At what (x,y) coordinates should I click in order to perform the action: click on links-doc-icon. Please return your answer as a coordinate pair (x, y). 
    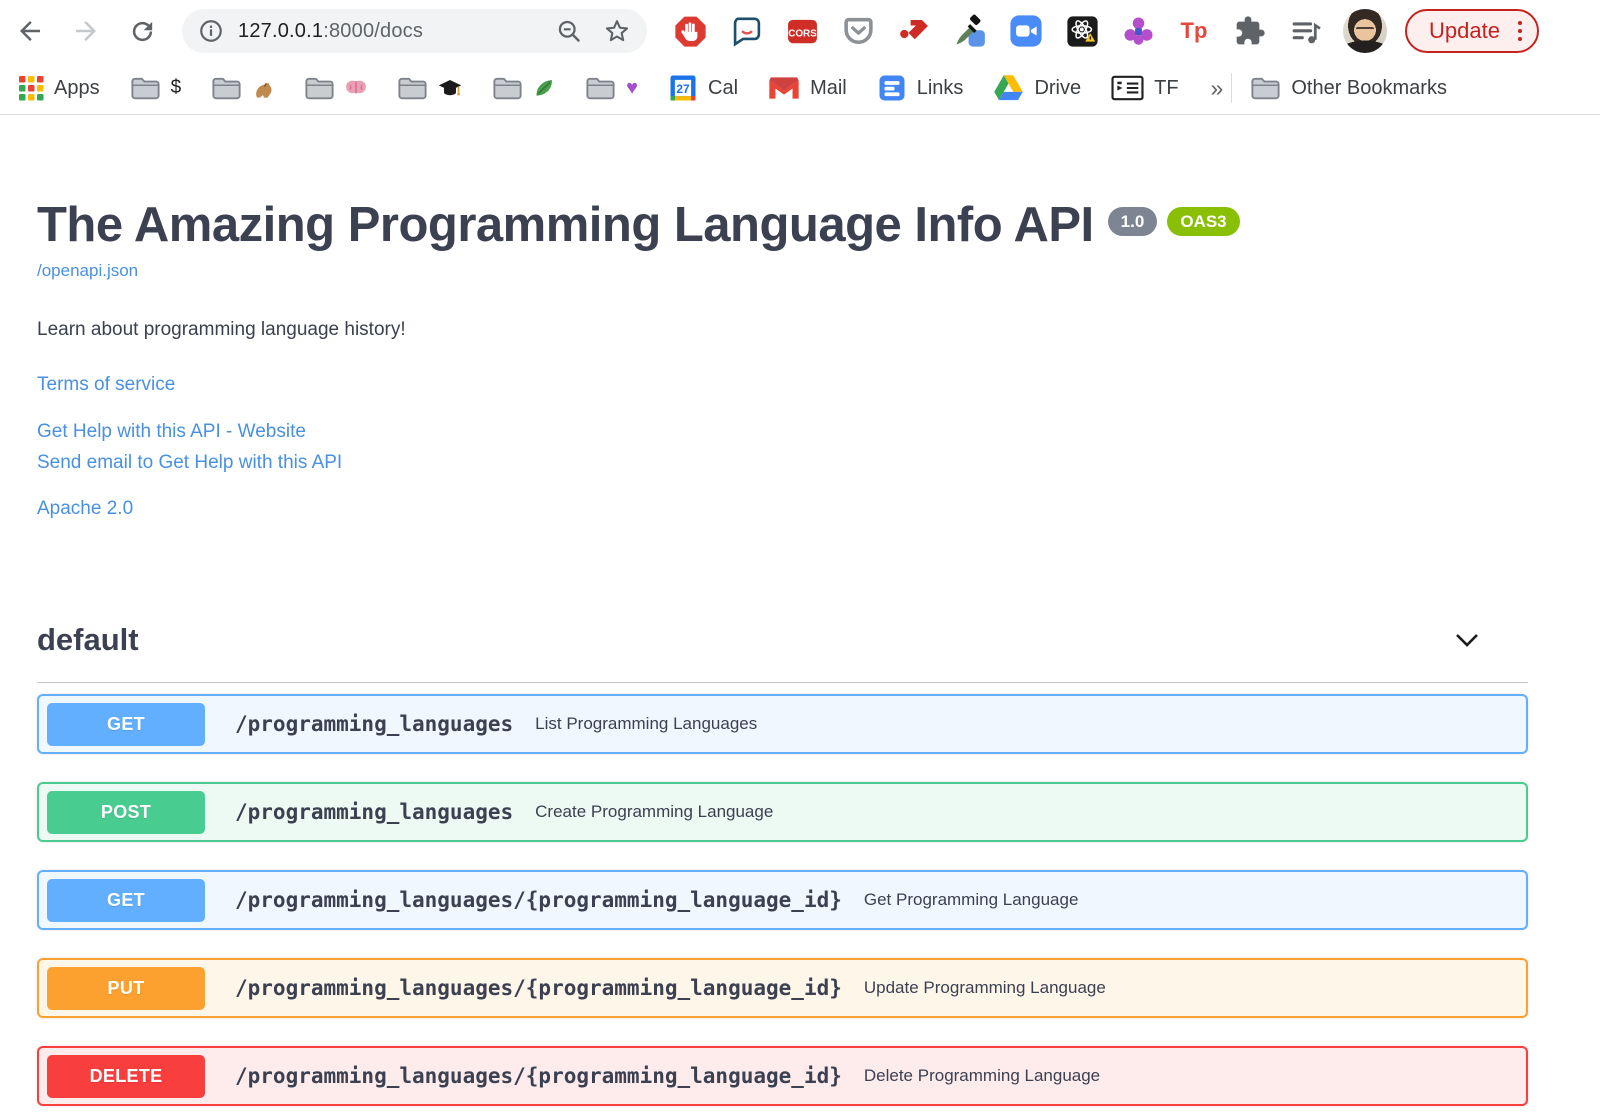
    Looking at the image, I should click on (892, 88).